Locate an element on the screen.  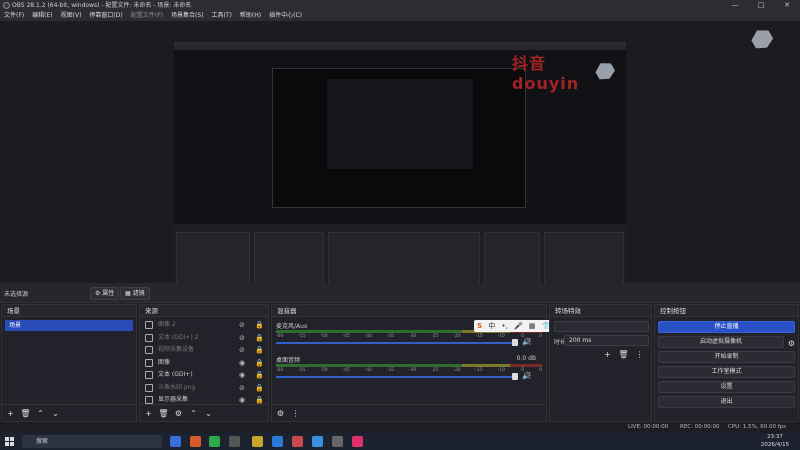
punctuation-toggle: •, is located at coordinates (504, 326).